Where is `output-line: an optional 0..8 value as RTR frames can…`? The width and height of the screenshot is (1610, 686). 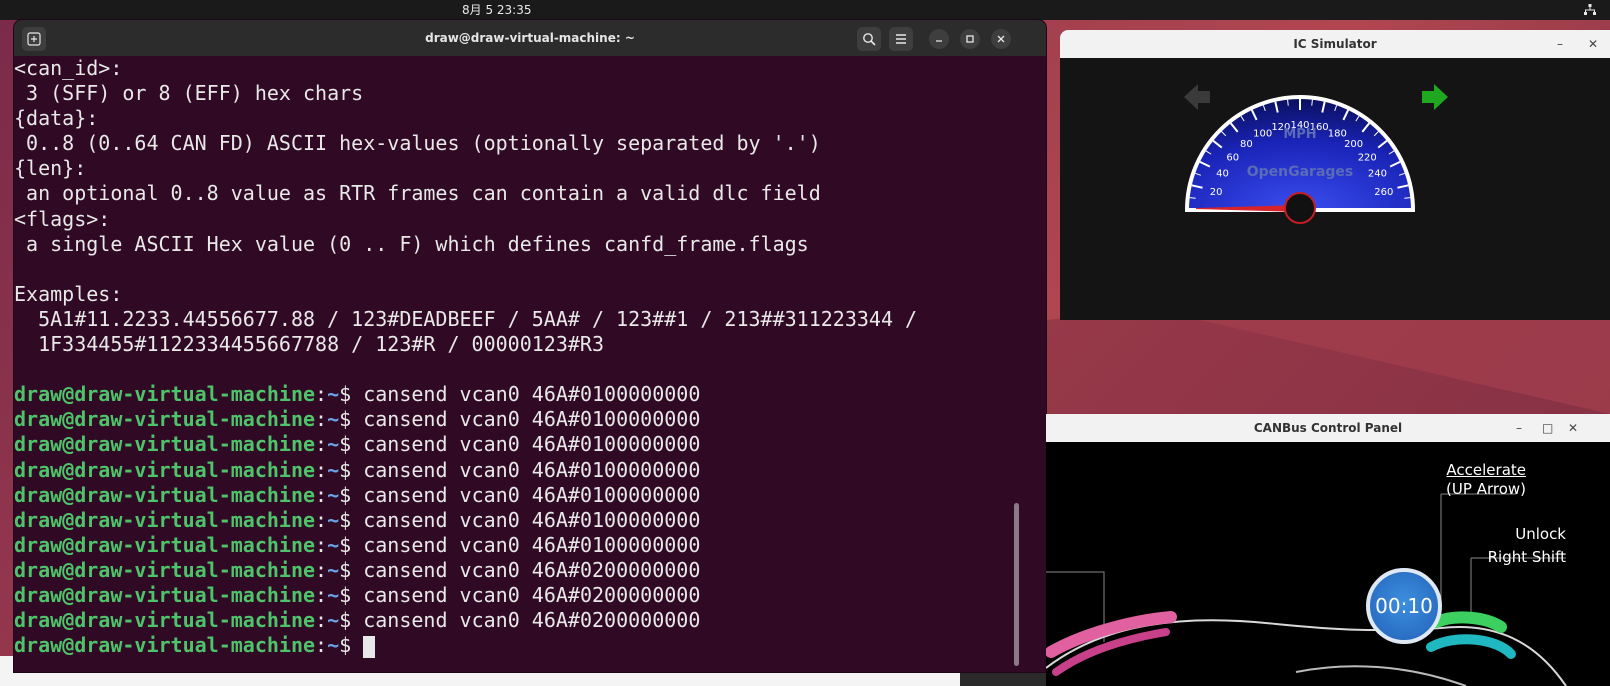
output-line: an optional 0..8 value as RTR frames can… is located at coordinates (417, 193).